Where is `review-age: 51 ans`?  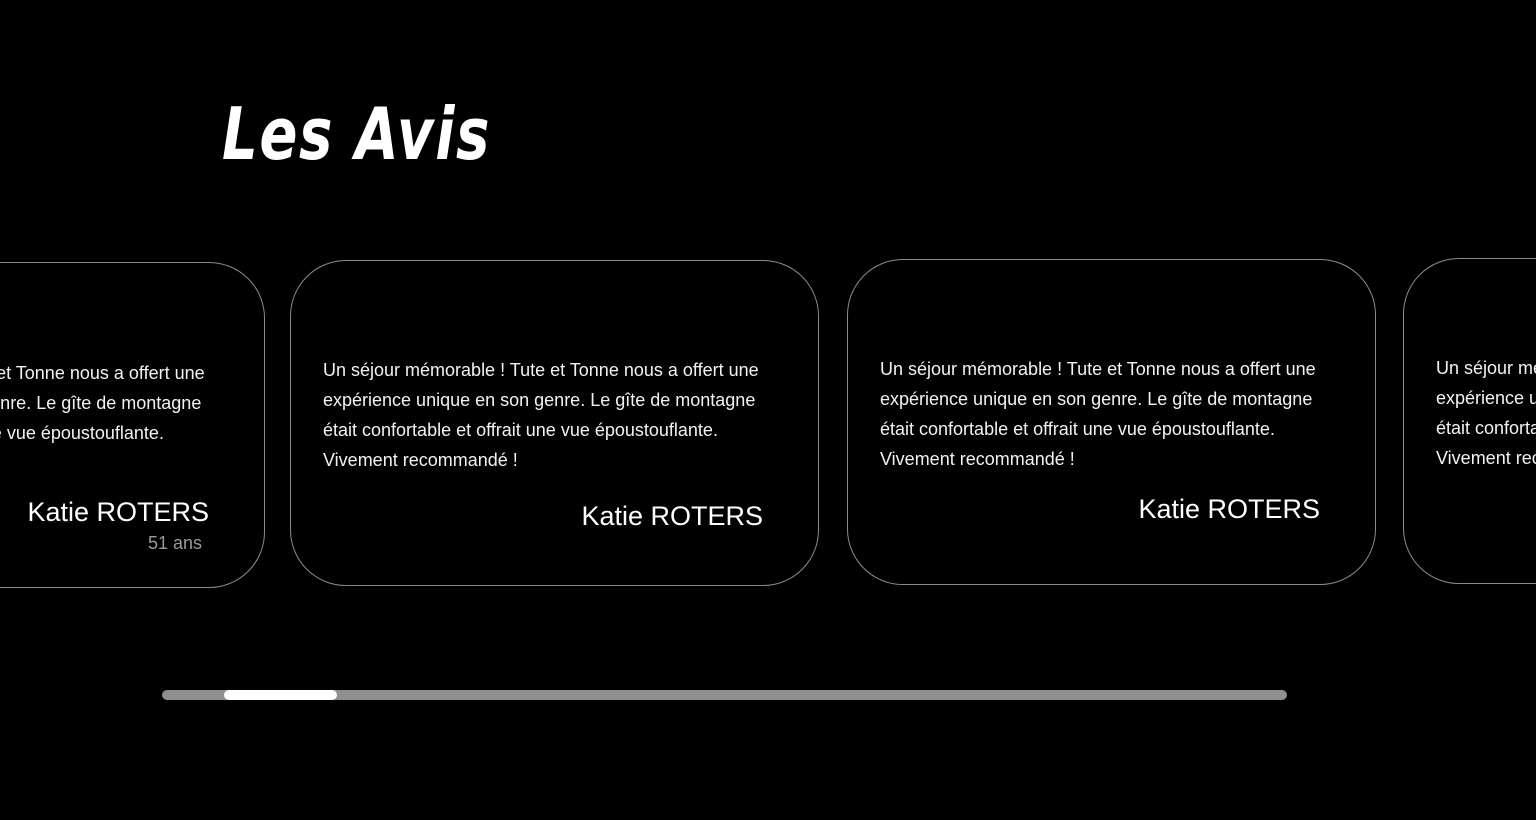 review-age: 51 ans is located at coordinates (174, 543).